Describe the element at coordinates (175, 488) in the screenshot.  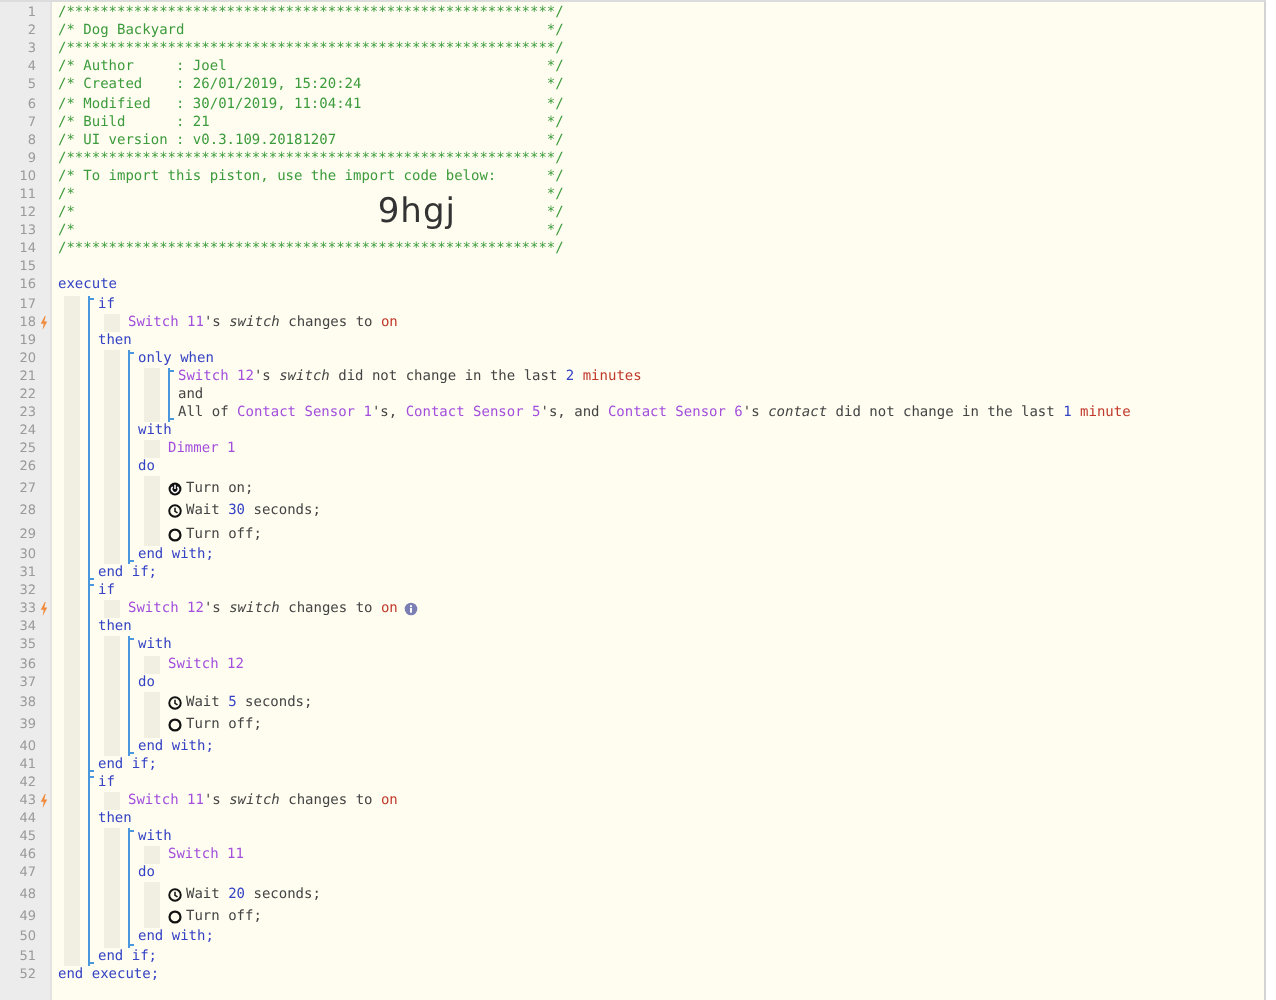
I see `power-icon` at that location.